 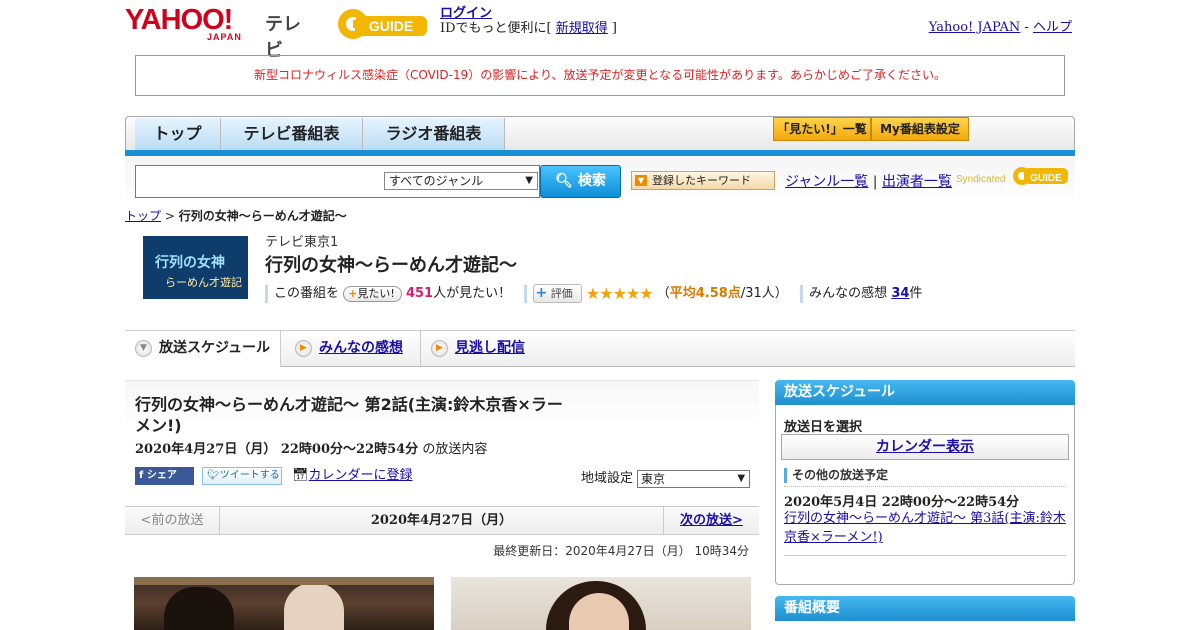 What do you see at coordinates (925, 392) in the screenshot?
I see `schedule-sidebar-header: 放送スケジュール` at bounding box center [925, 392].